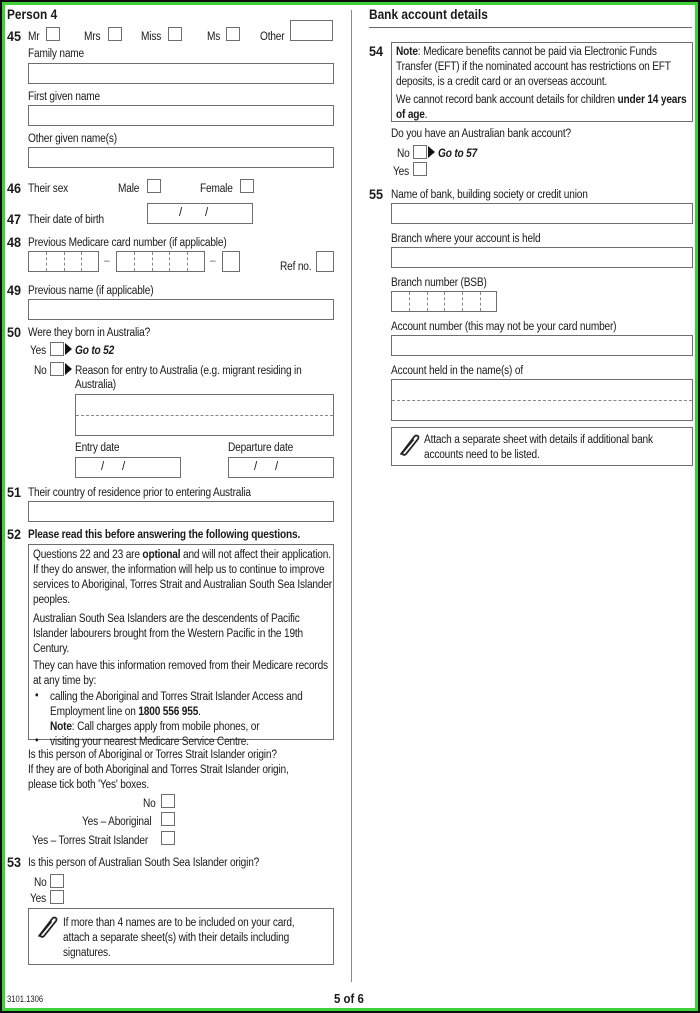 The image size is (700, 1013). What do you see at coordinates (351, 496) in the screenshot?
I see `column-divider` at bounding box center [351, 496].